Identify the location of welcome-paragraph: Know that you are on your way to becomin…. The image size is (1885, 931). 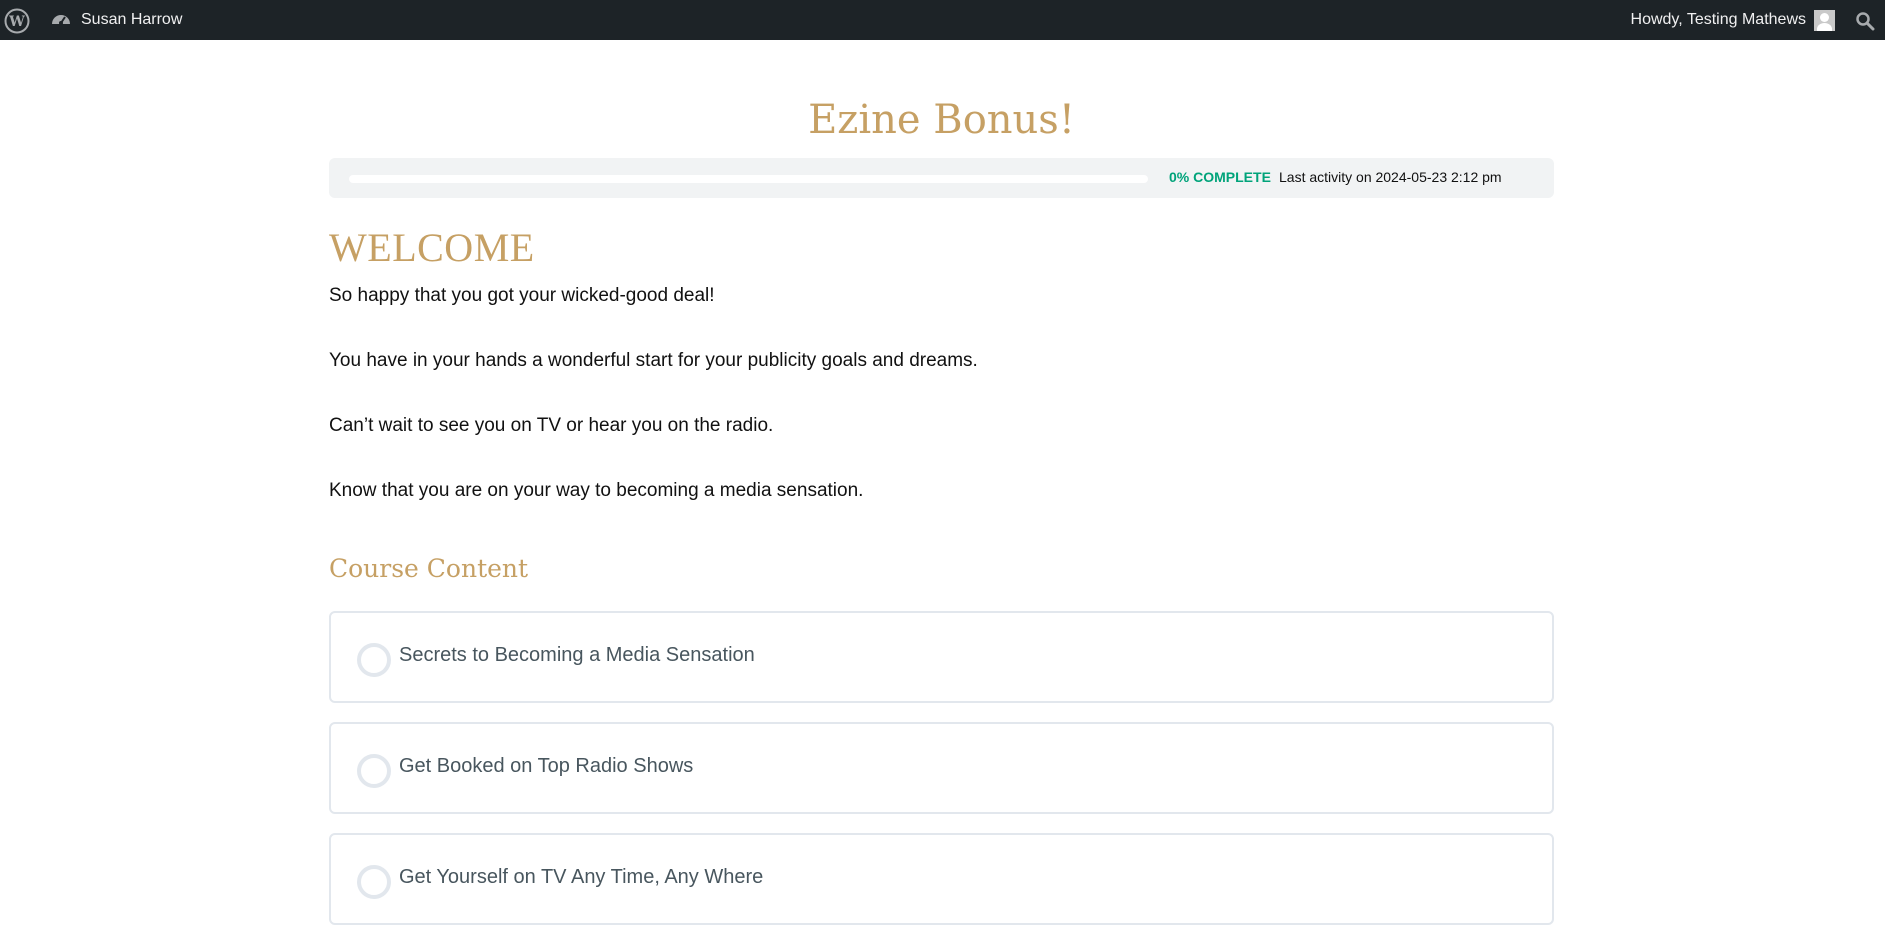
(596, 490).